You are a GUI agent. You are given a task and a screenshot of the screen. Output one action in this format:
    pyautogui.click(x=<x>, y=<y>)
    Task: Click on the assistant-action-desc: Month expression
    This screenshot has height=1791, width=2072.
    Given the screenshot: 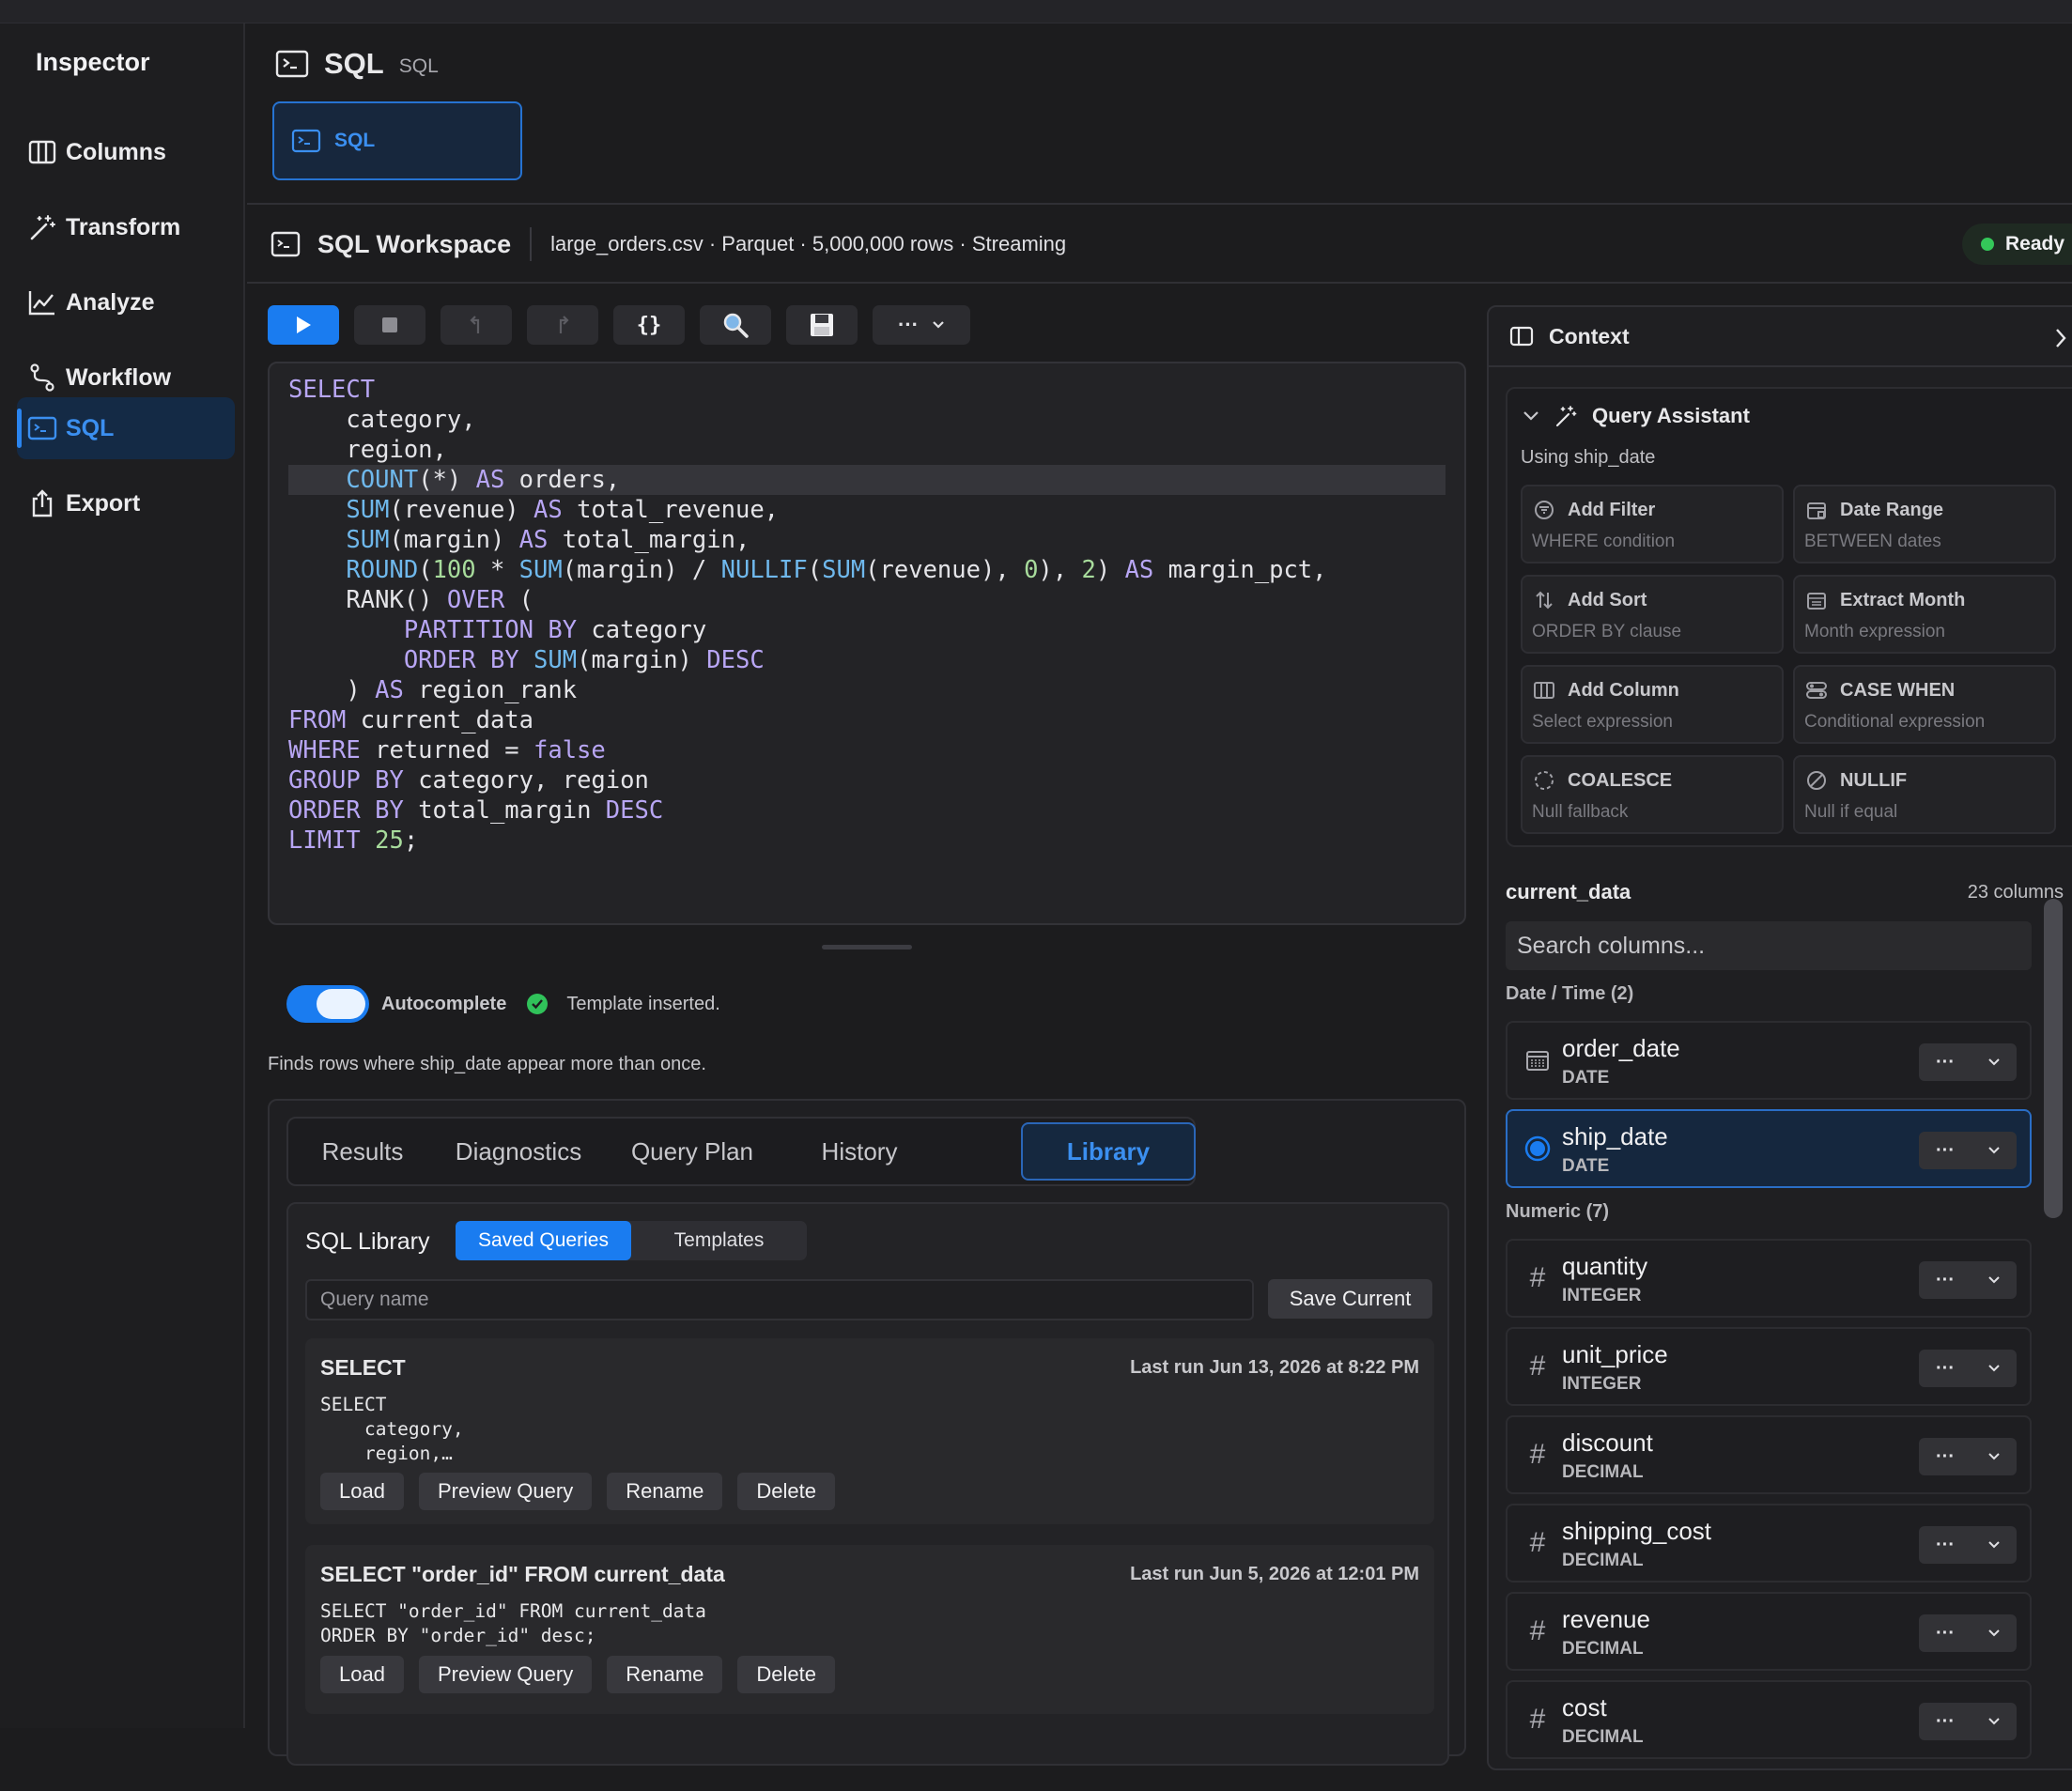 What is the action you would take?
    pyautogui.click(x=1874, y=631)
    